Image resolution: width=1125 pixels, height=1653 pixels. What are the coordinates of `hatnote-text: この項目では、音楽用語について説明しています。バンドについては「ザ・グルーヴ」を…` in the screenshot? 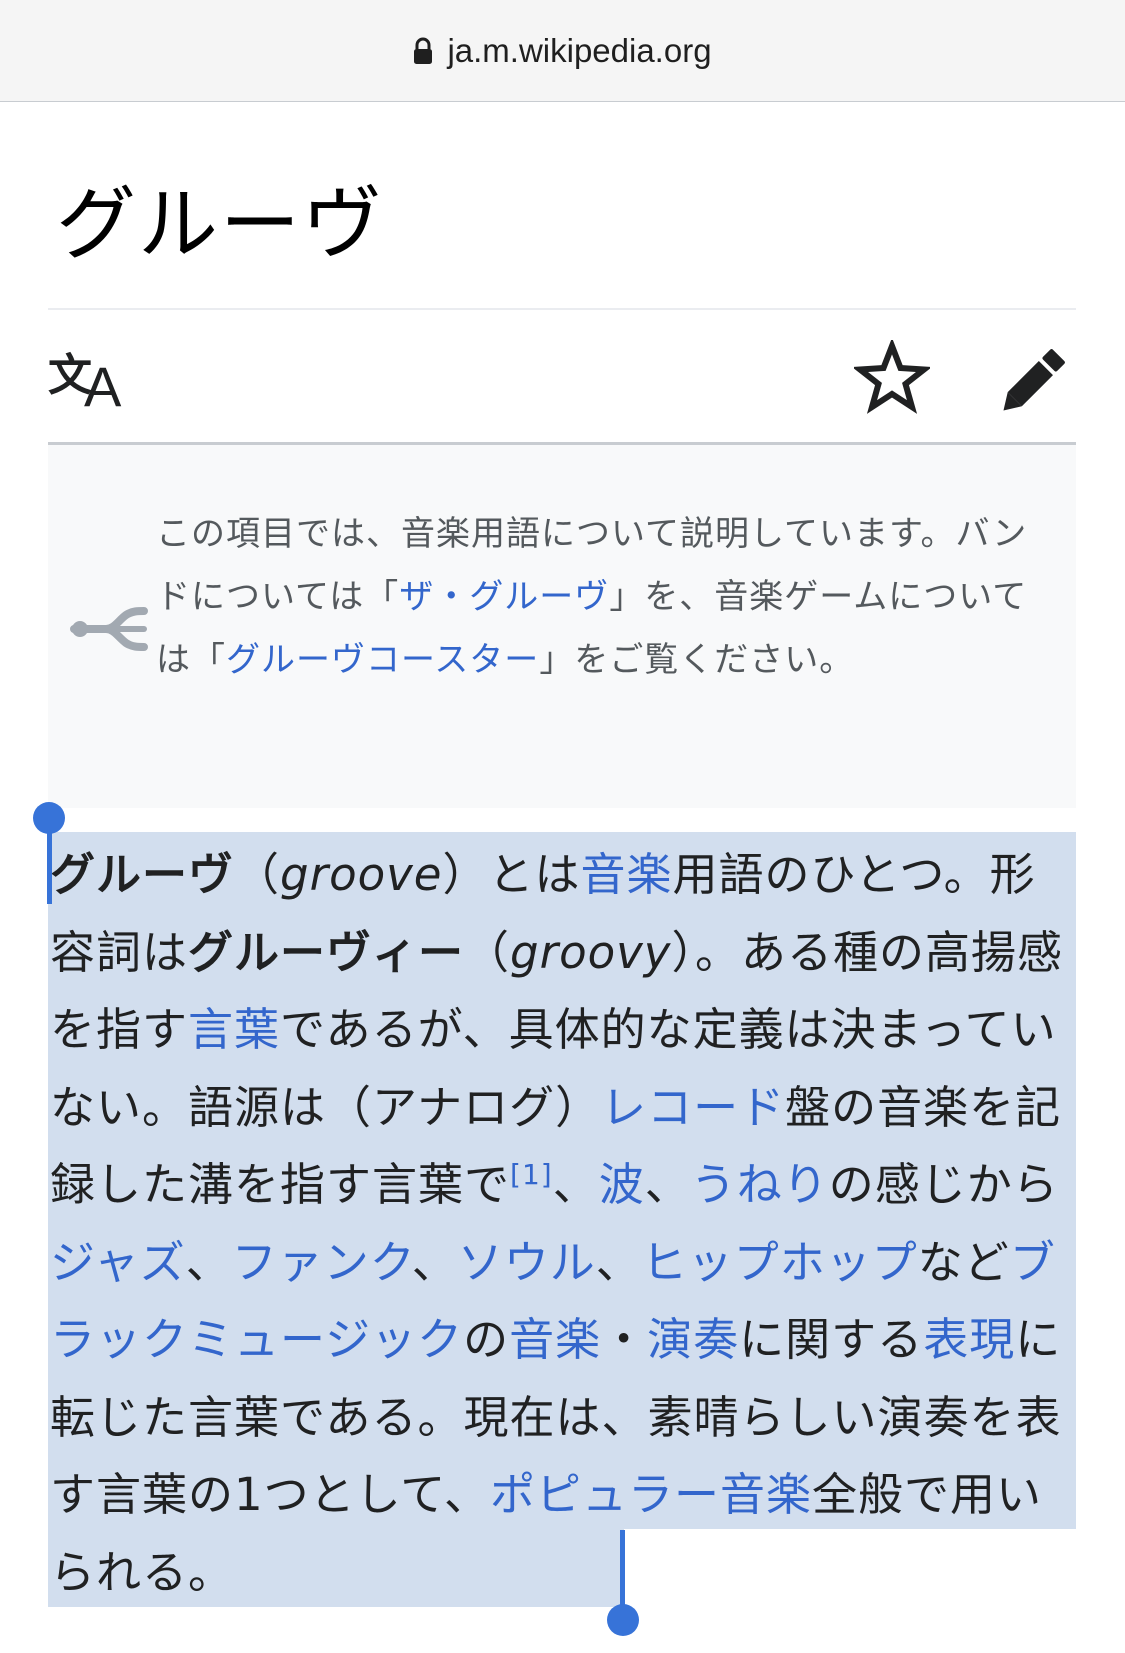 It's located at (606, 597).